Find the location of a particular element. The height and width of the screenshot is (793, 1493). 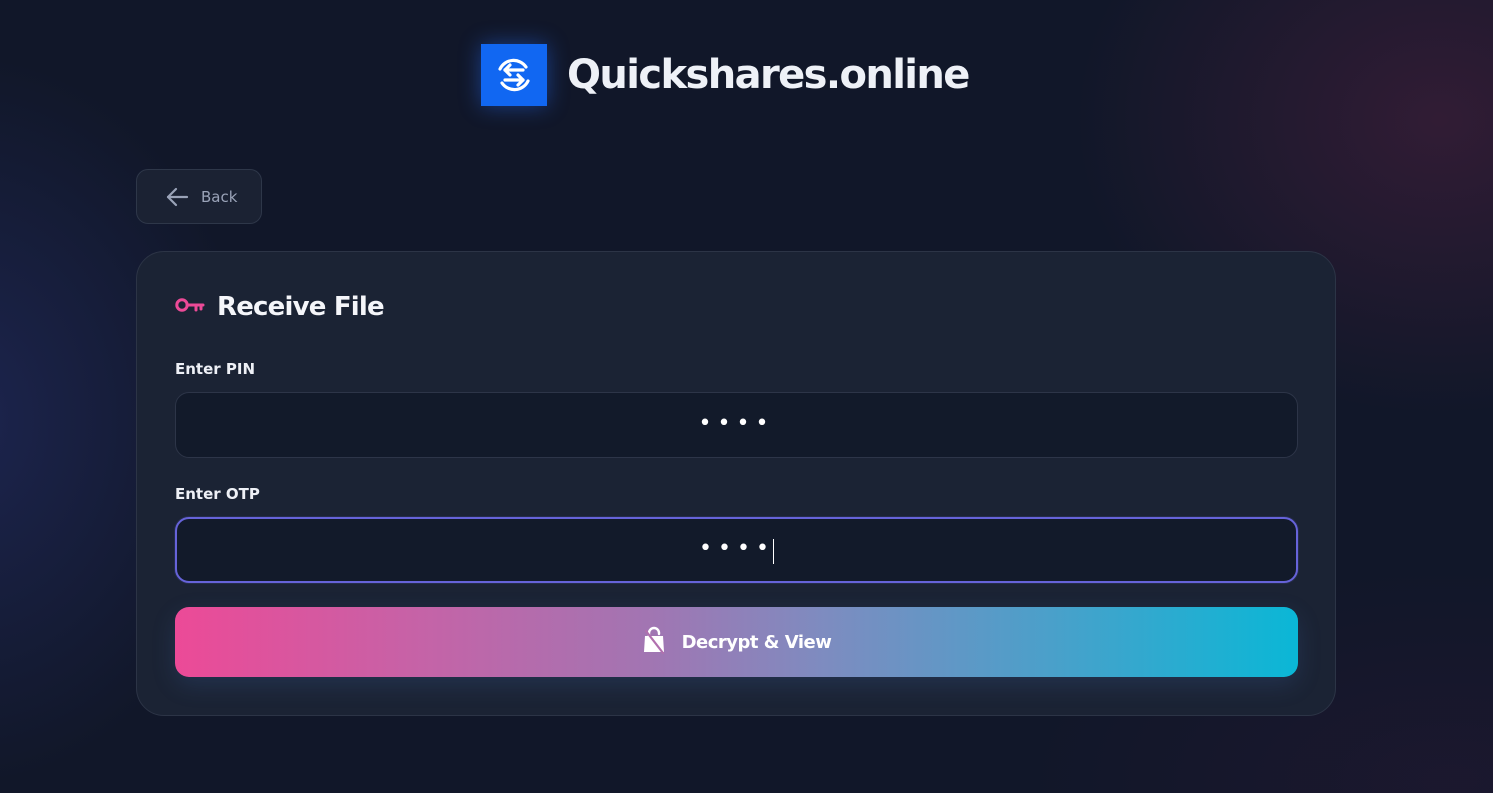

exchange-arrows-icon is located at coordinates (514, 75).